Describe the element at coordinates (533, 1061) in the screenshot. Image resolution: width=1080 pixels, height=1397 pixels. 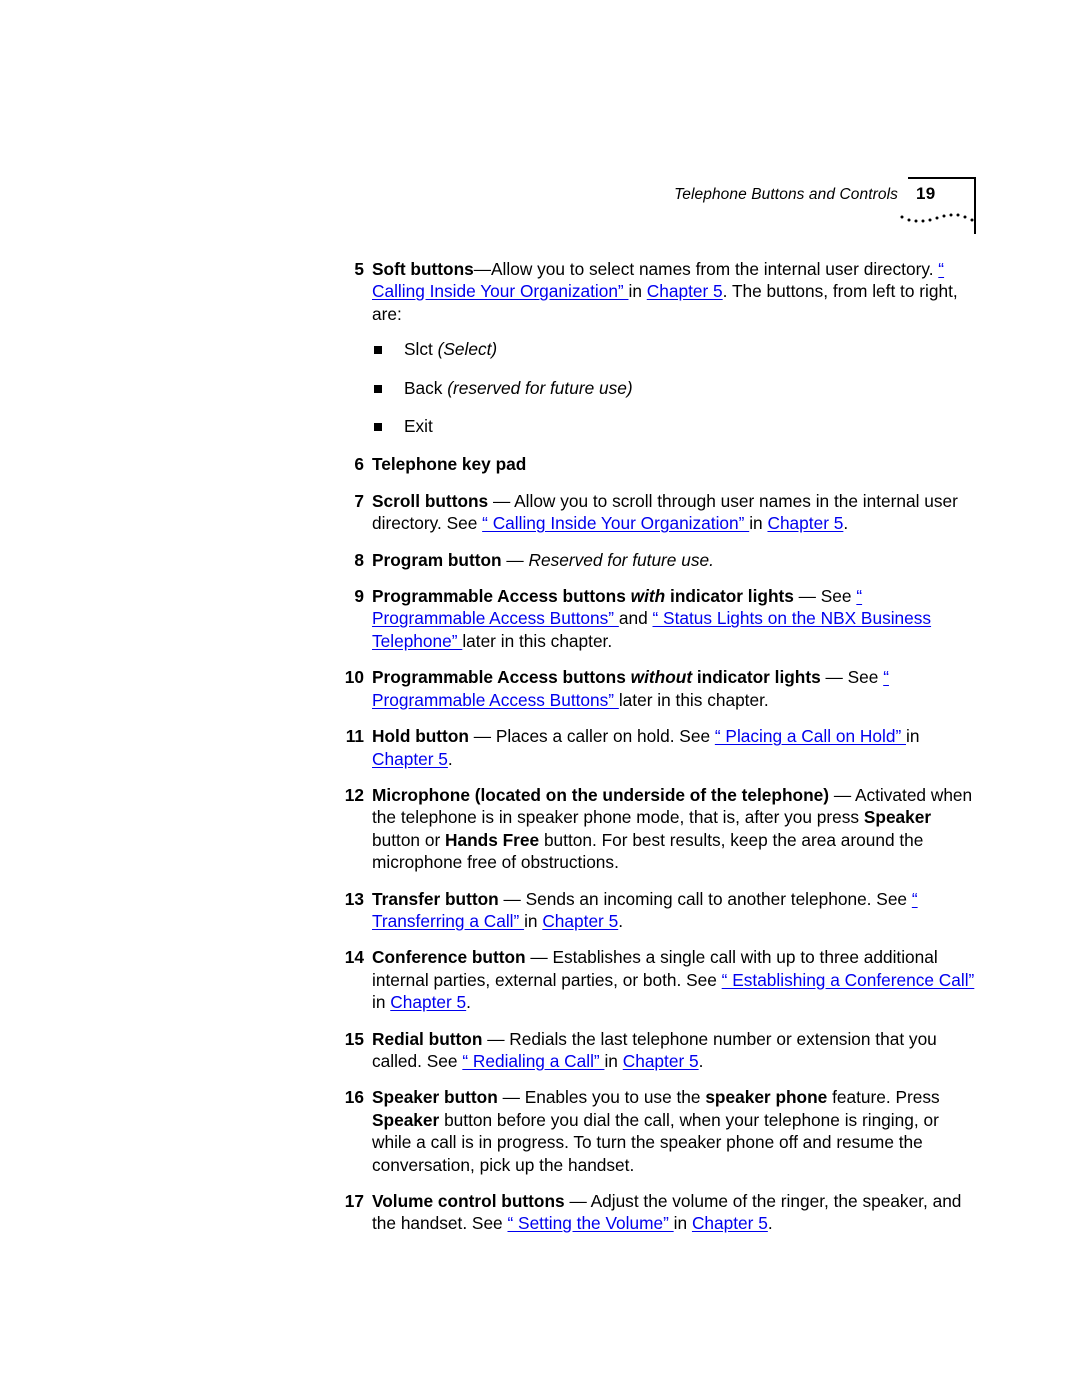
I see `xref-redialing-a-call: “ Redialing a Call”` at that location.